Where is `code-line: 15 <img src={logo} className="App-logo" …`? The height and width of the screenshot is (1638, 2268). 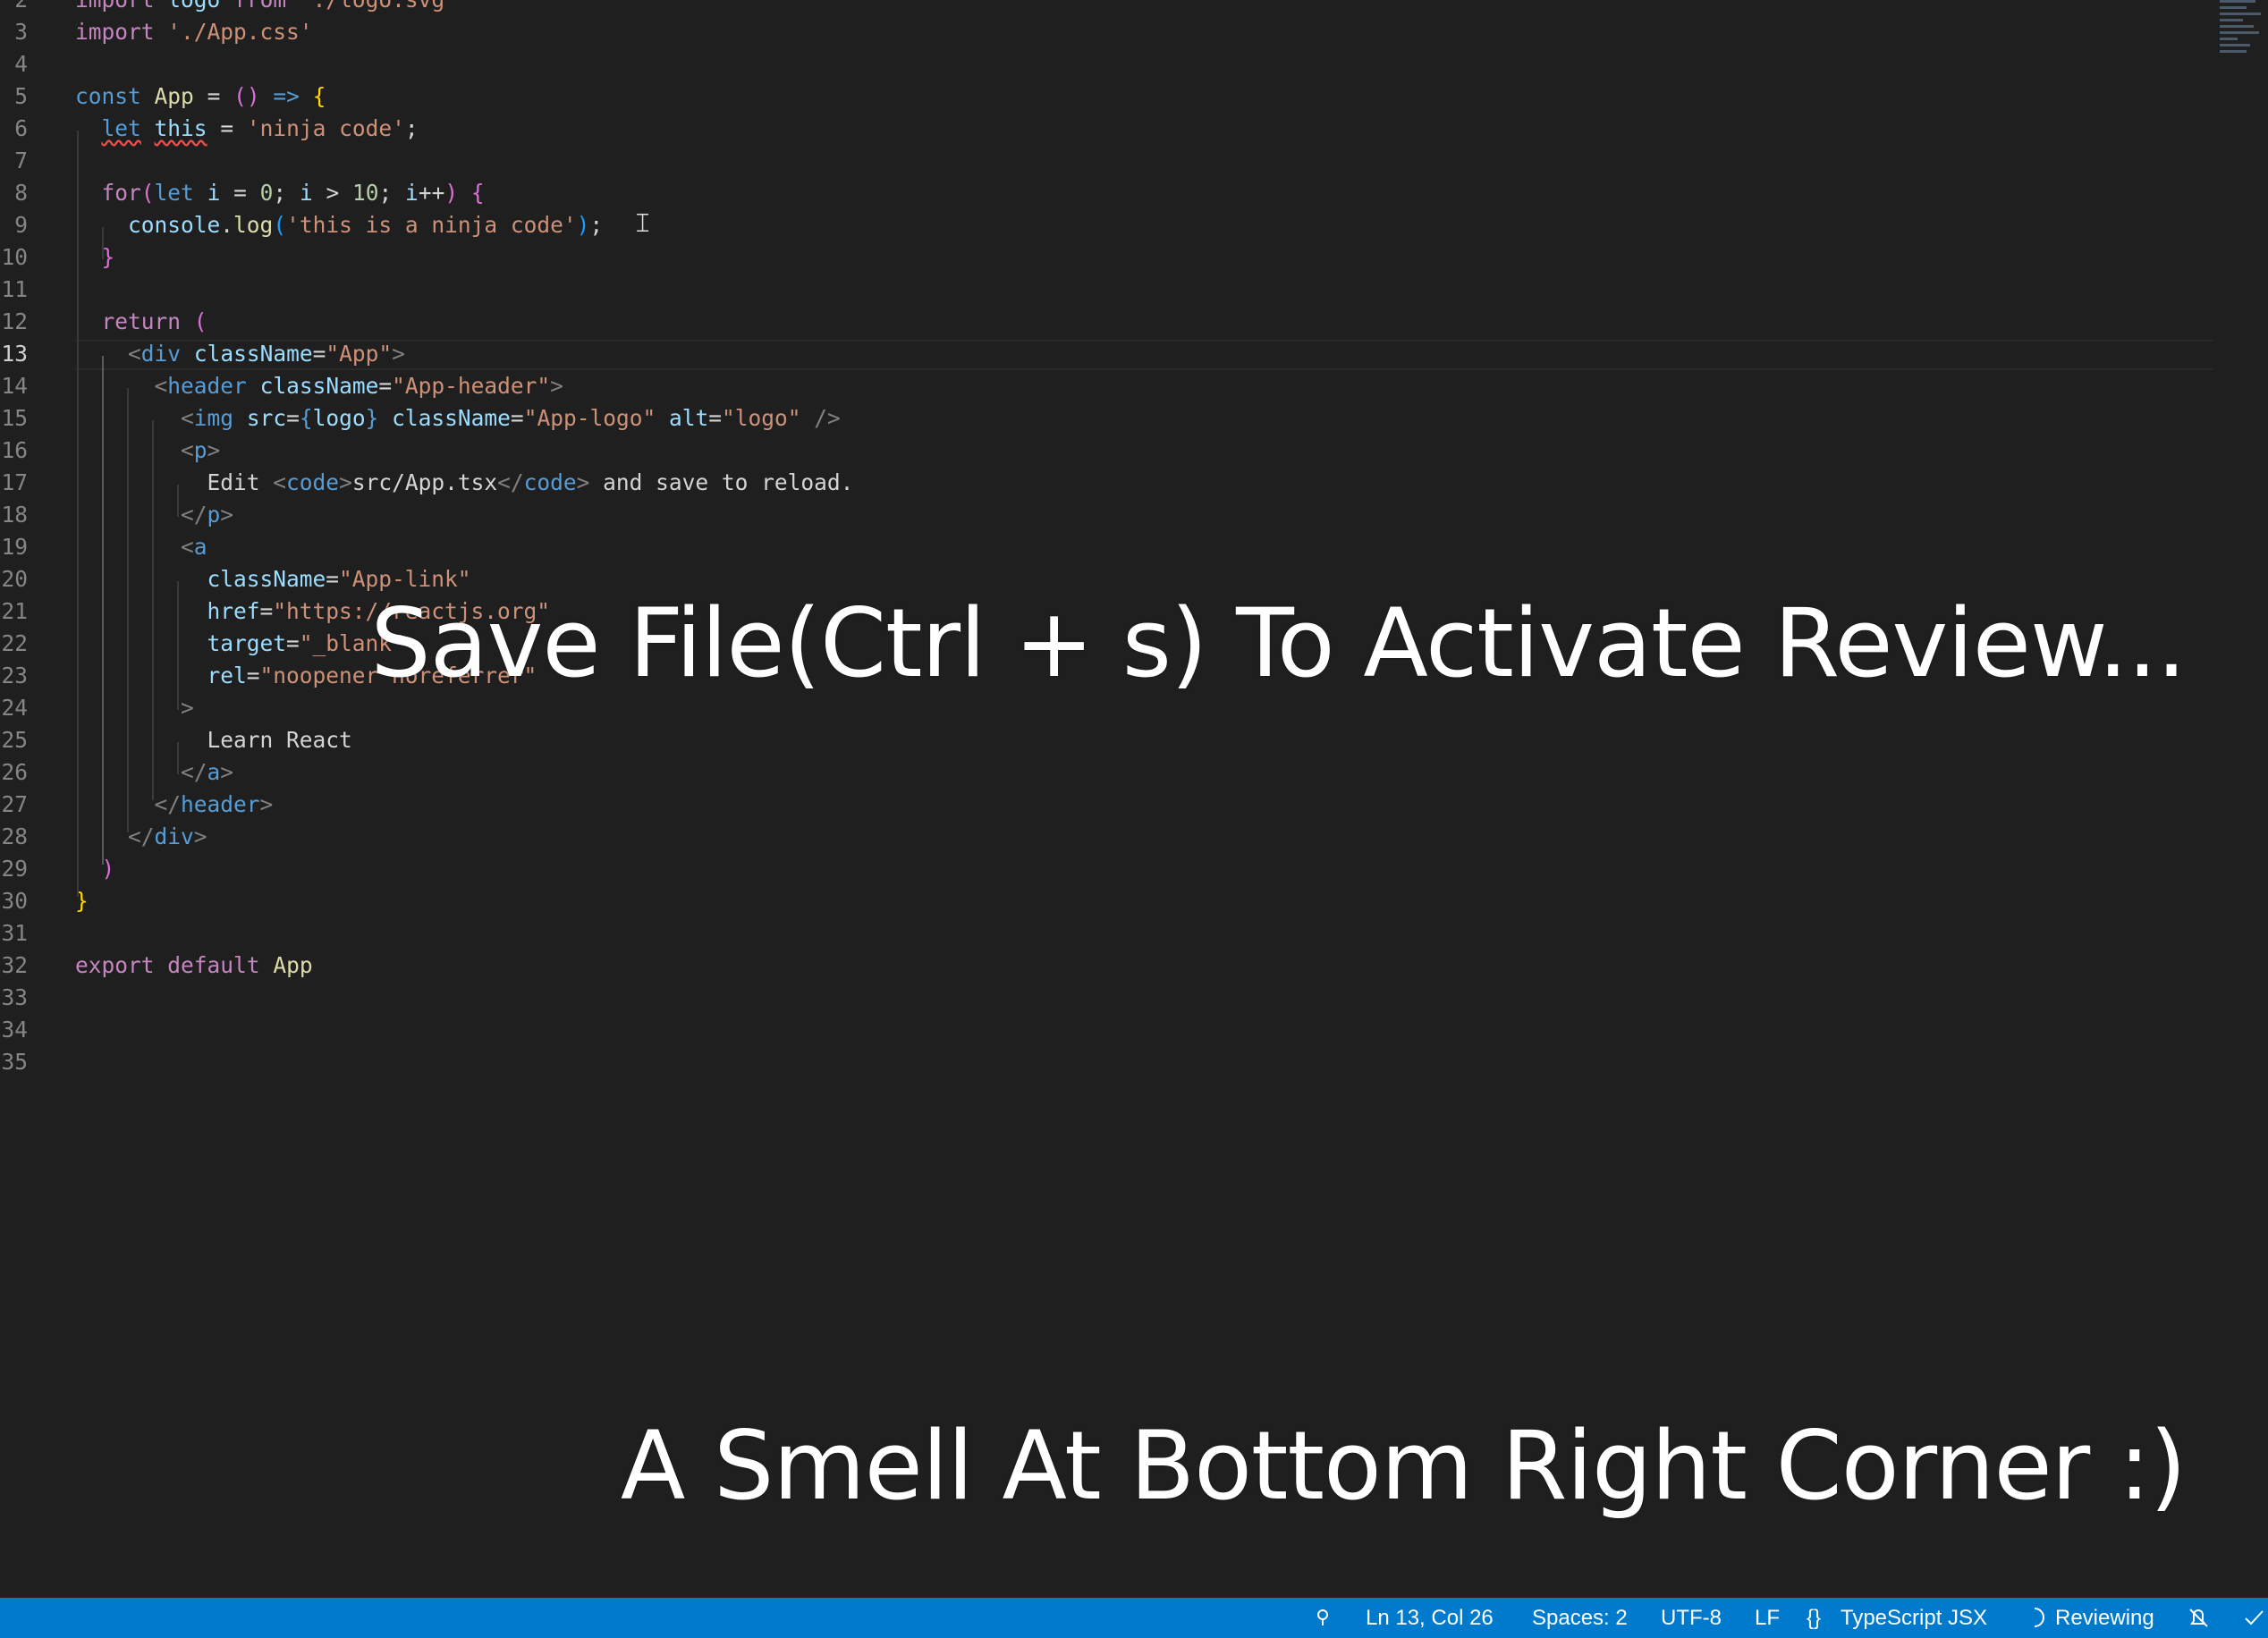 code-line: 15 <img src={logo} className="App-logo" … is located at coordinates (1109, 418).